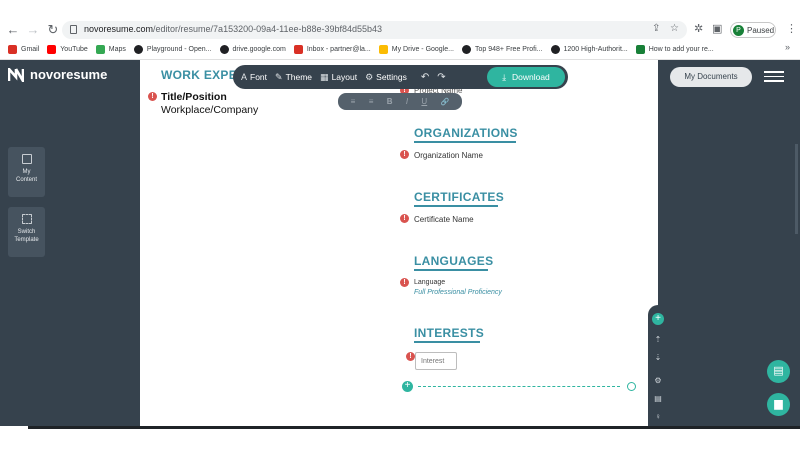  What do you see at coordinates (738, 30) in the screenshot?
I see `avatar: P` at bounding box center [738, 30].